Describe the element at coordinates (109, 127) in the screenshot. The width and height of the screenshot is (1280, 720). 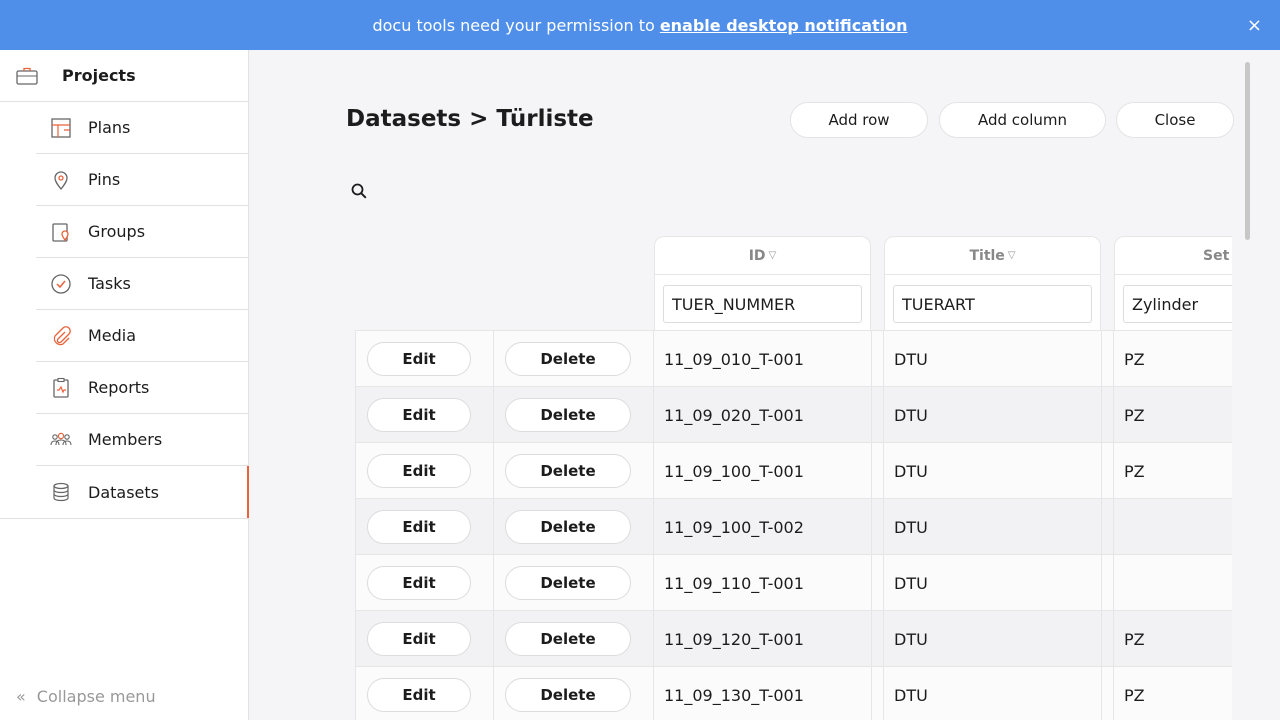
I see `sidebar-item-label: Plans` at that location.